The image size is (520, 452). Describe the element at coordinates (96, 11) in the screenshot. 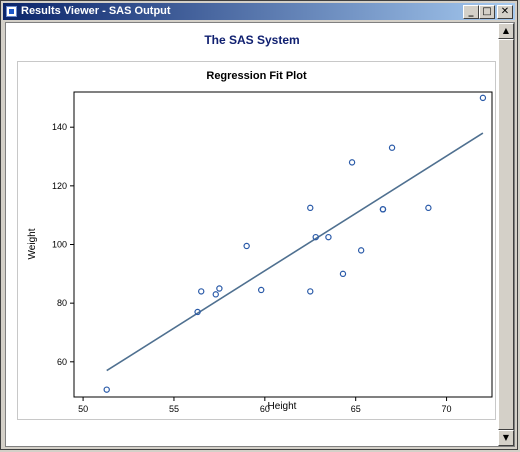

I see `window-title: Results Viewer - SAS Output` at that location.